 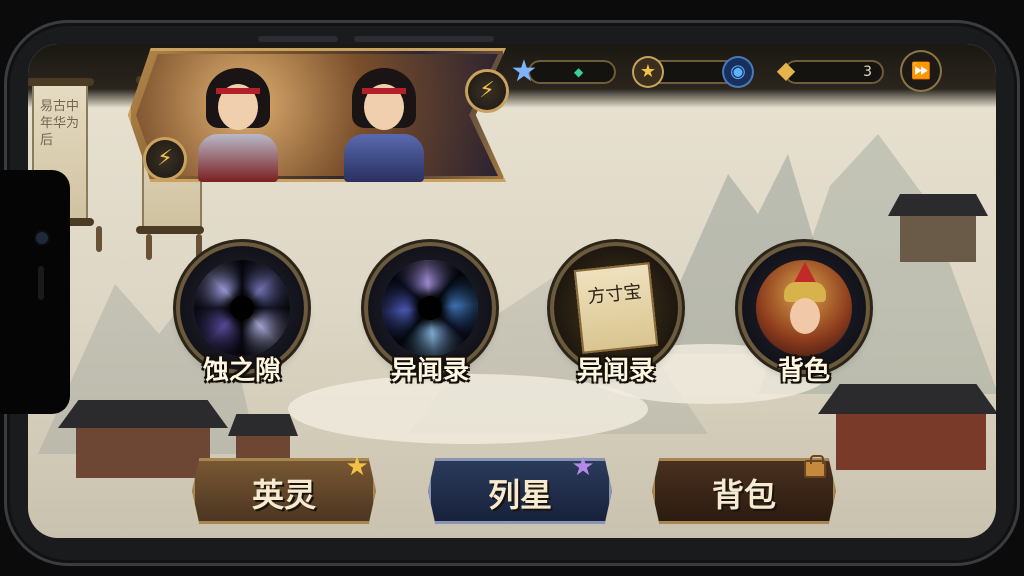 I want to click on node-chronicle-2-label: 异闻录, so click(x=615, y=371).